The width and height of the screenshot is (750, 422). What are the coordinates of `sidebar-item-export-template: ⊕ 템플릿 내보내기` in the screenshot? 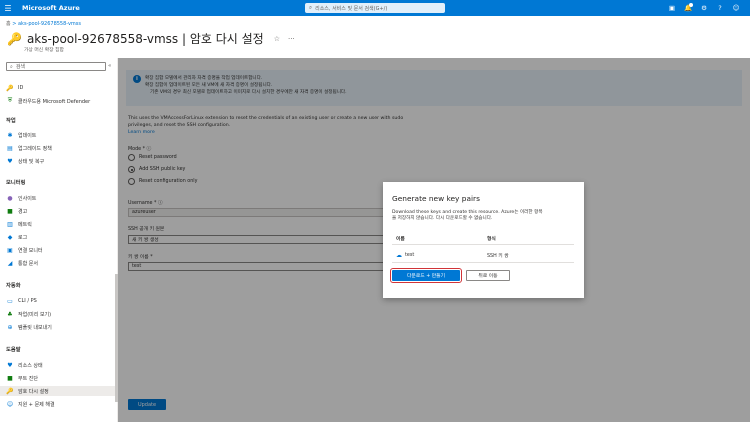 It's located at (29, 327).